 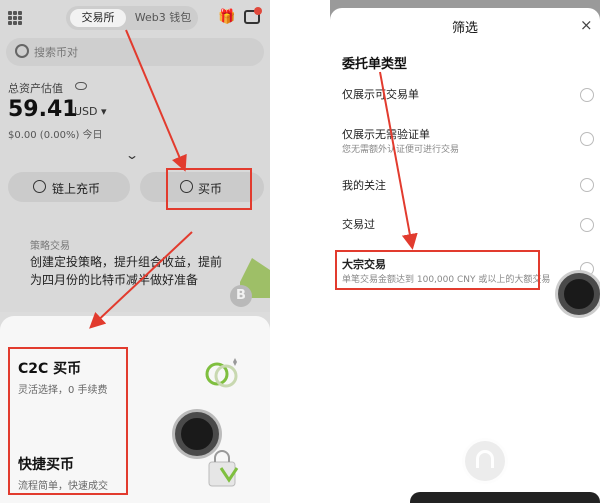 What do you see at coordinates (364, 185) in the screenshot?
I see `option-followed: 我的关注` at bounding box center [364, 185].